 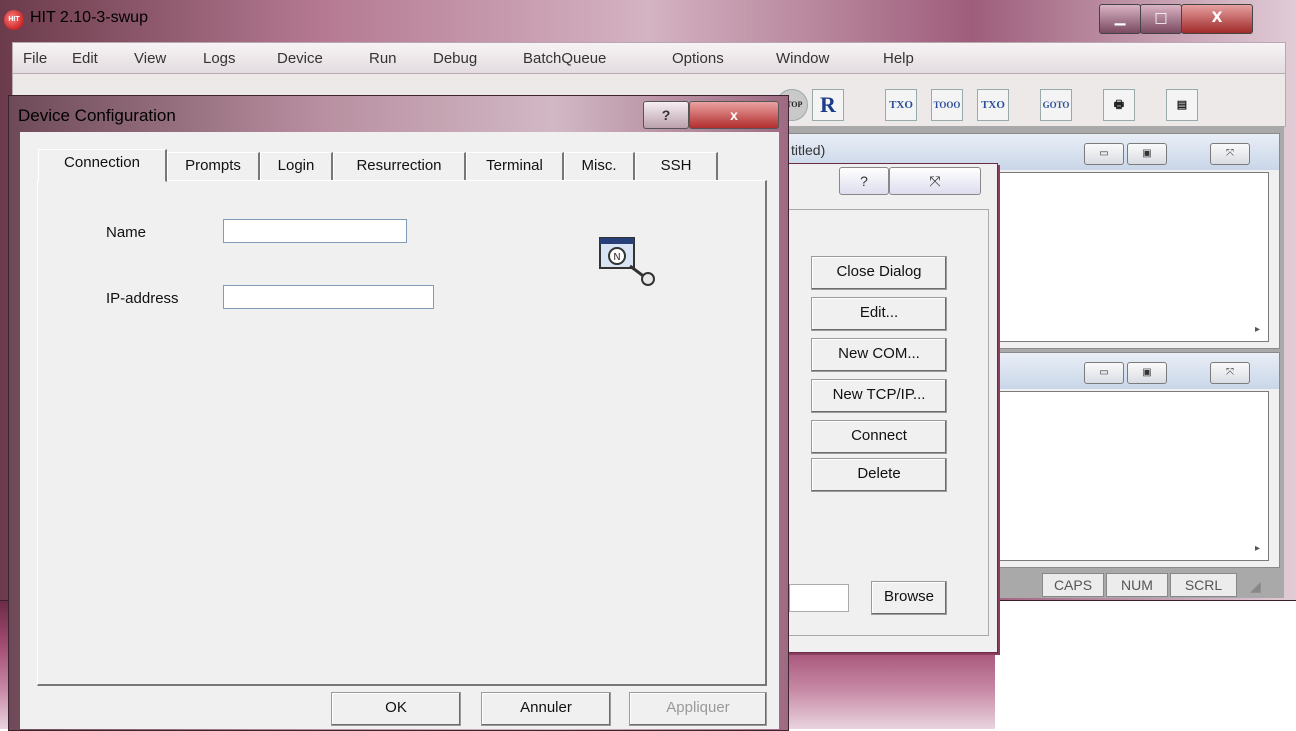 I want to click on print-icon: 🖶, so click(x=1119, y=105).